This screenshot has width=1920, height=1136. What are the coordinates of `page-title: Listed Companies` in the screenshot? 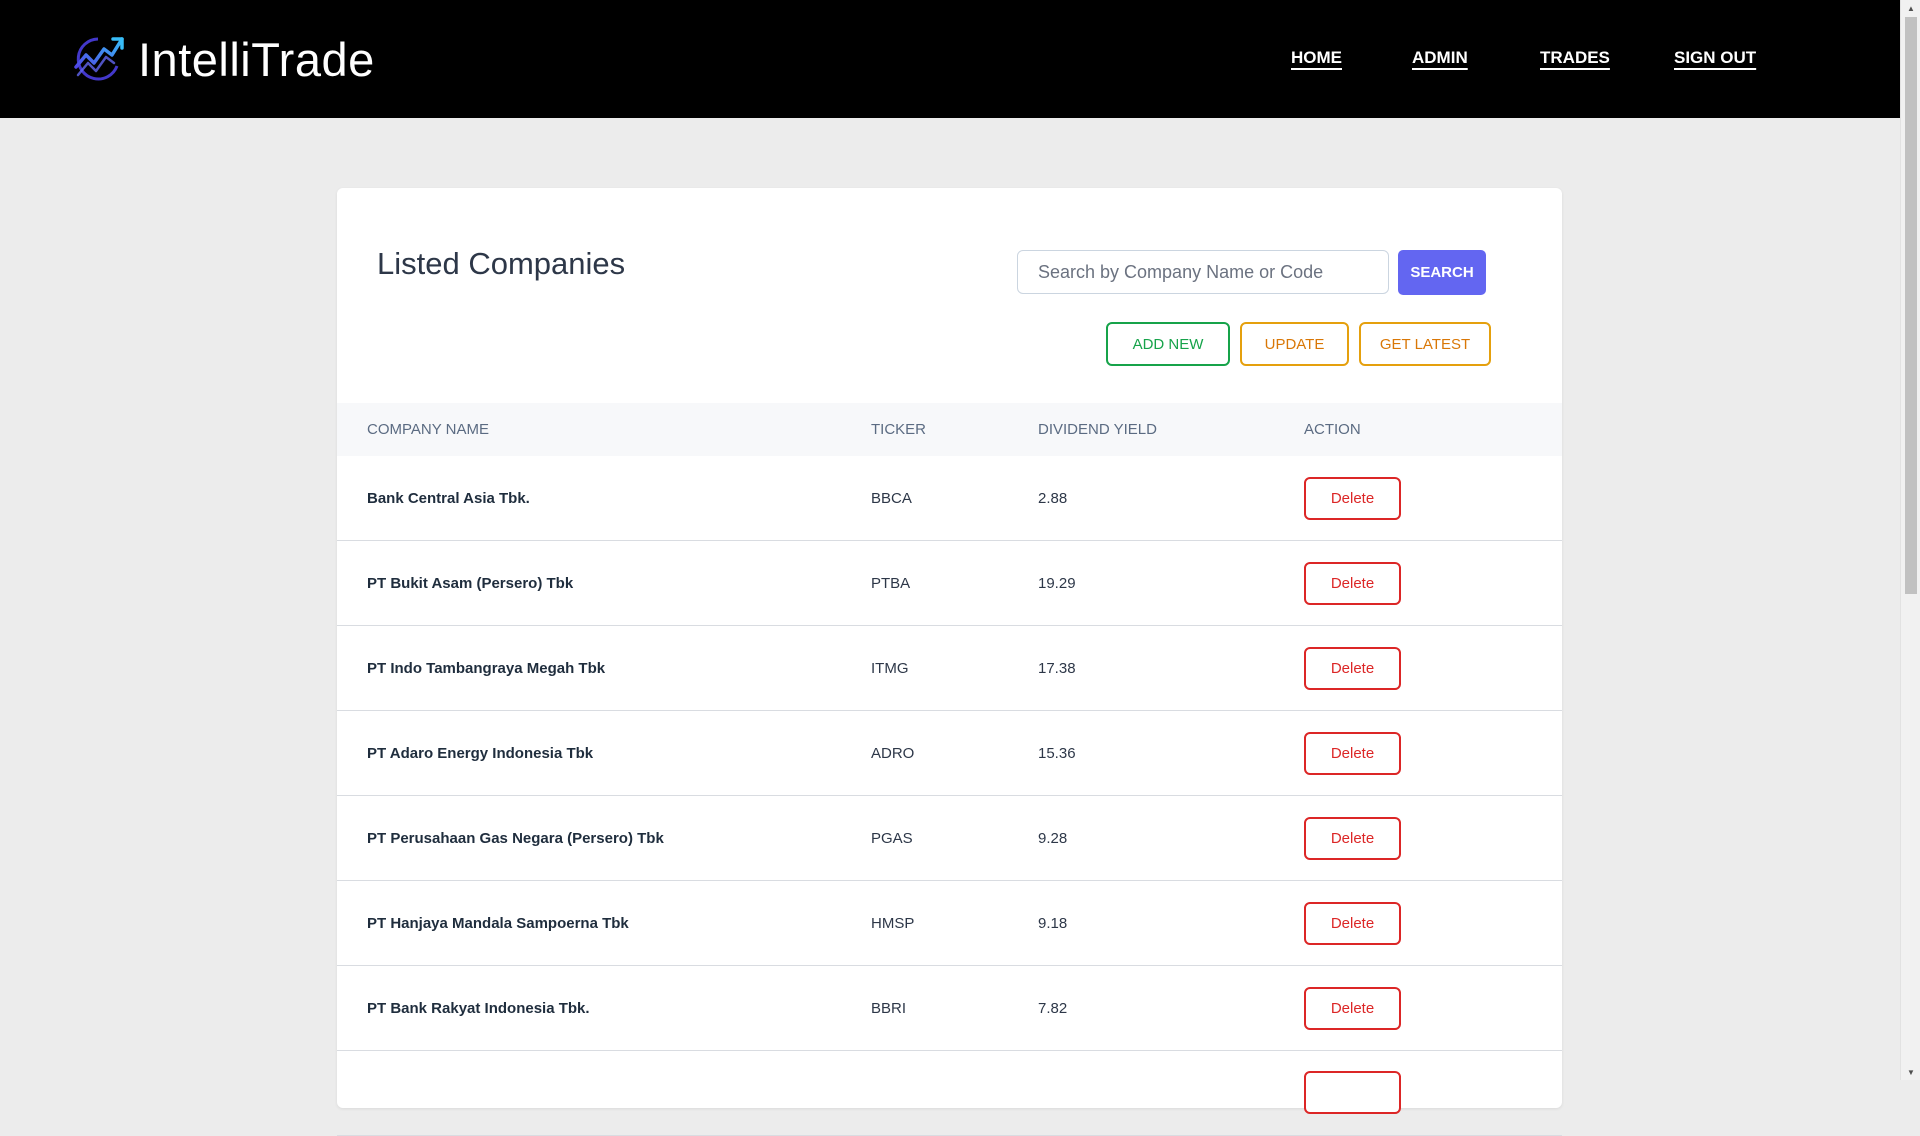 It's located at (501, 263).